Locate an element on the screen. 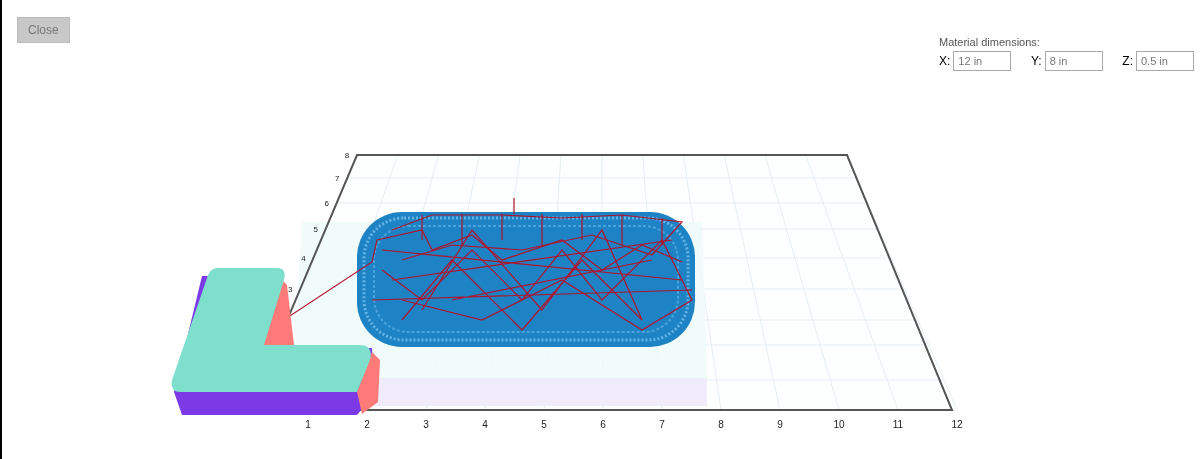 This screenshot has width=1200, height=459. x-axis-tick-label: 10 is located at coordinates (839, 424).